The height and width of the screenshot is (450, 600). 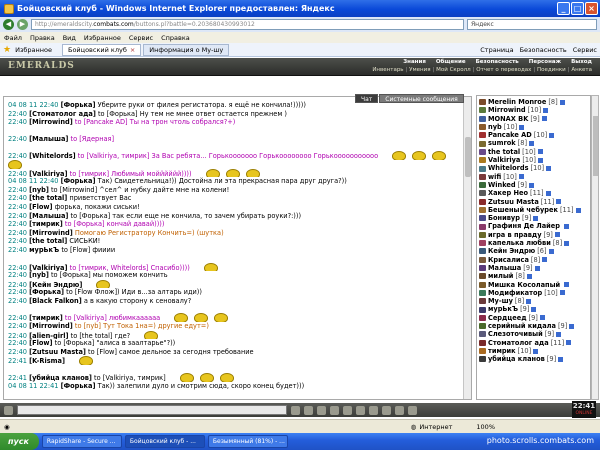 I want to click on user-row: Merelin Monroe [8], so click(x=533, y=102).